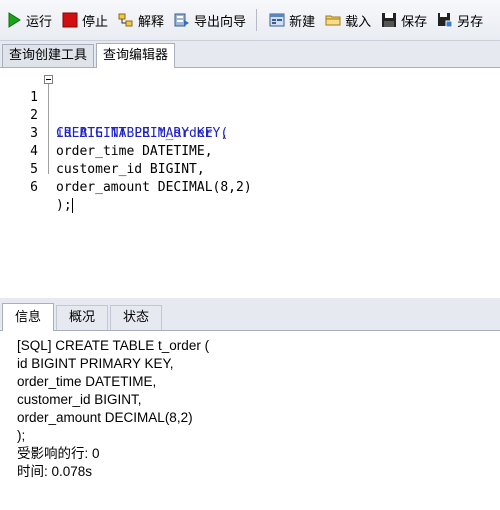 The height and width of the screenshot is (510, 500). Describe the element at coordinates (134, 151) in the screenshot. I see `code-text: order_time DATETIME,` at that location.